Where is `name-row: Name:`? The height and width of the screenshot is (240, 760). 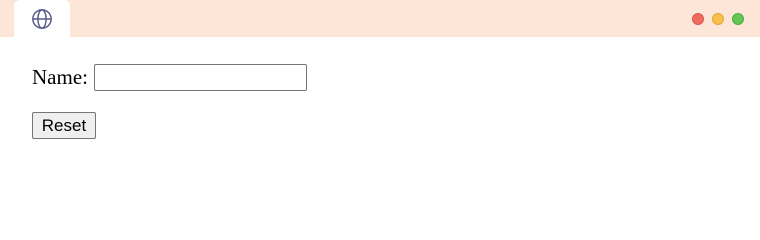 name-row: Name: is located at coordinates (169, 77).